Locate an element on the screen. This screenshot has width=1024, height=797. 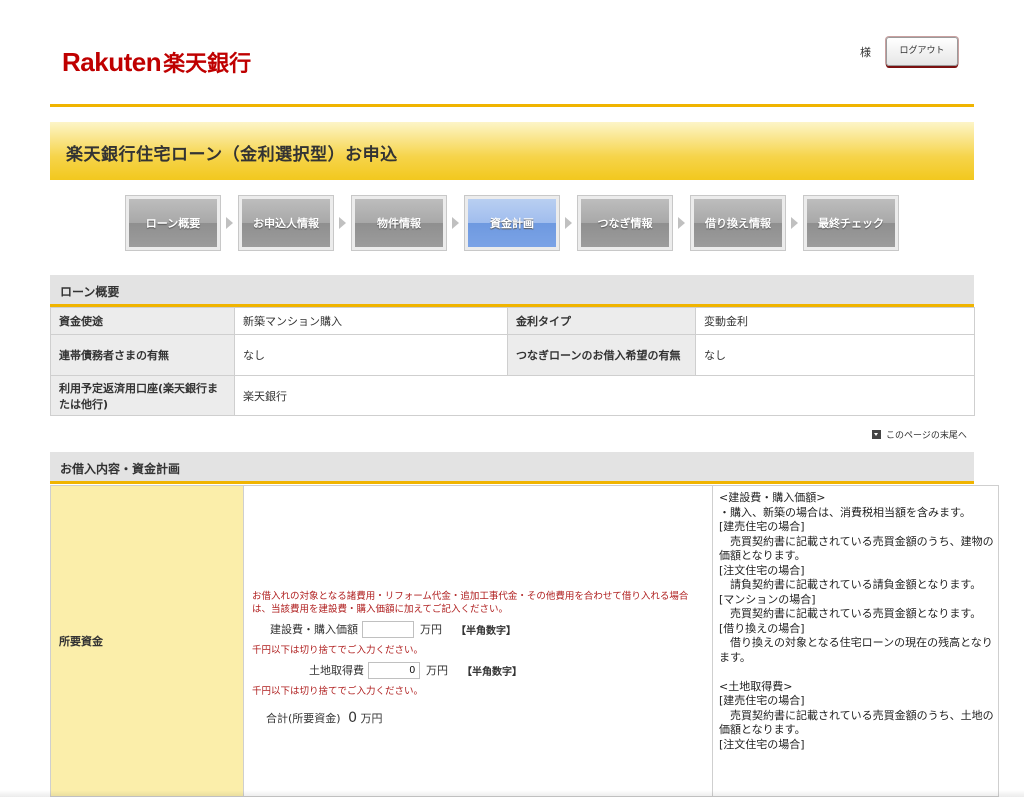
cell-label: 金利タイプ is located at coordinates (601, 321).